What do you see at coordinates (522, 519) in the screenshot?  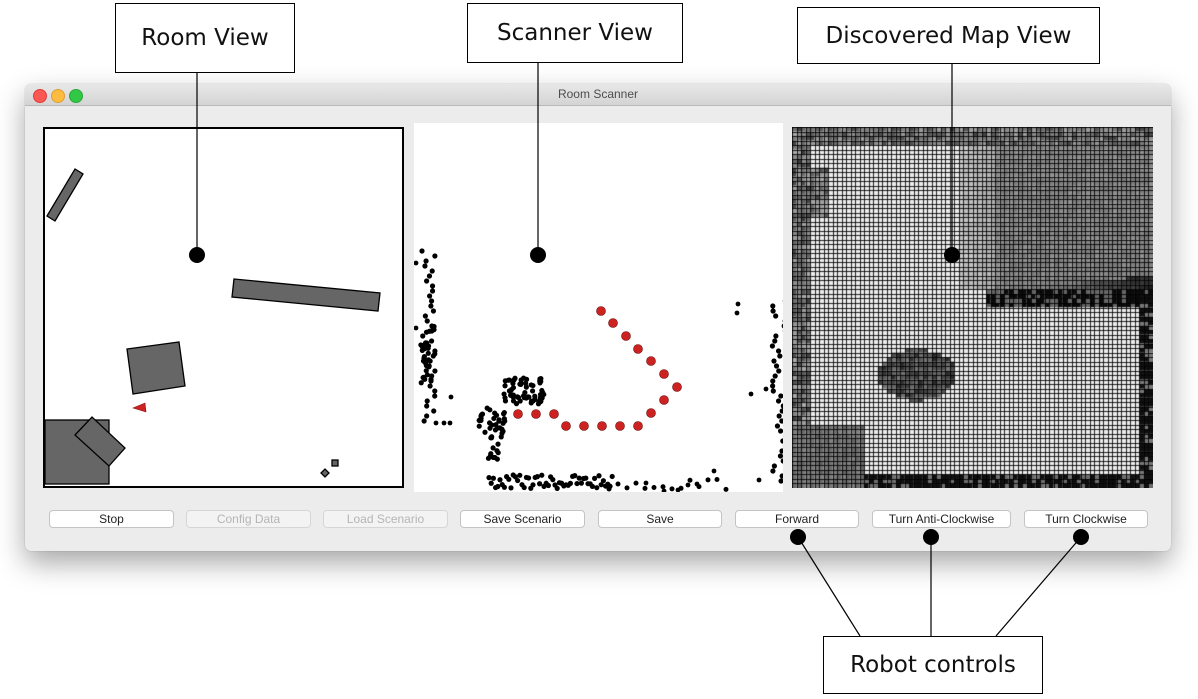 I see `save-scenario-button: Save Scenario` at bounding box center [522, 519].